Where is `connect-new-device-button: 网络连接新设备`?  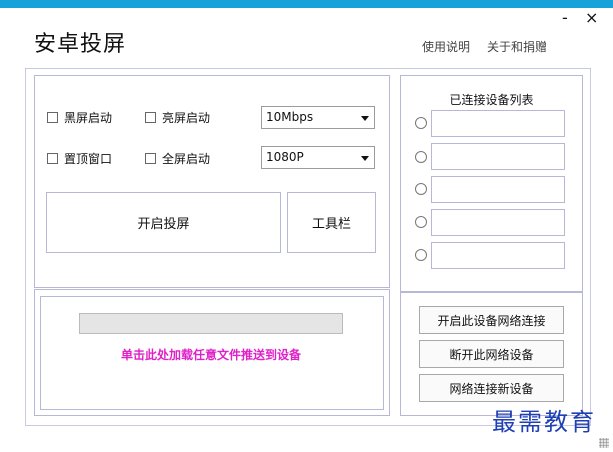
connect-new-device-button: 网络连接新设备 is located at coordinates (491, 388).